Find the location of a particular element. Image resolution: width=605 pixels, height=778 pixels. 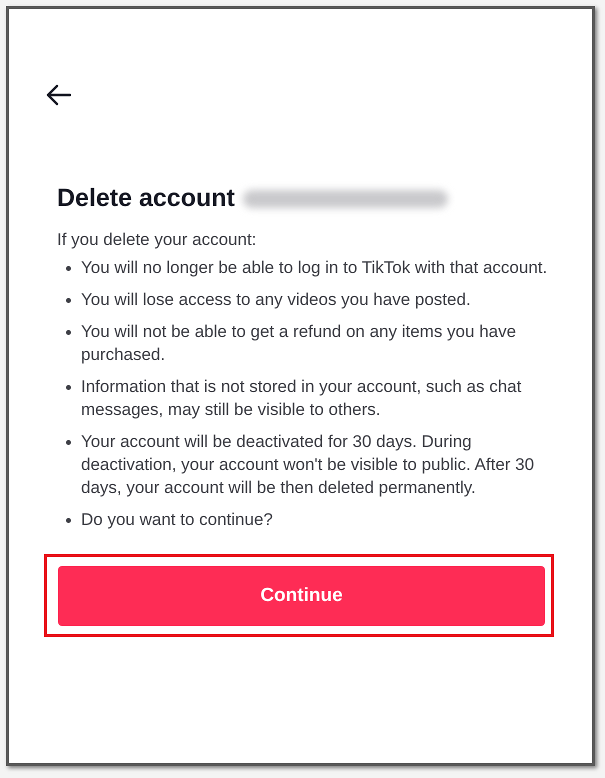

bullet-text: Do you want to continue? is located at coordinates (177, 520).